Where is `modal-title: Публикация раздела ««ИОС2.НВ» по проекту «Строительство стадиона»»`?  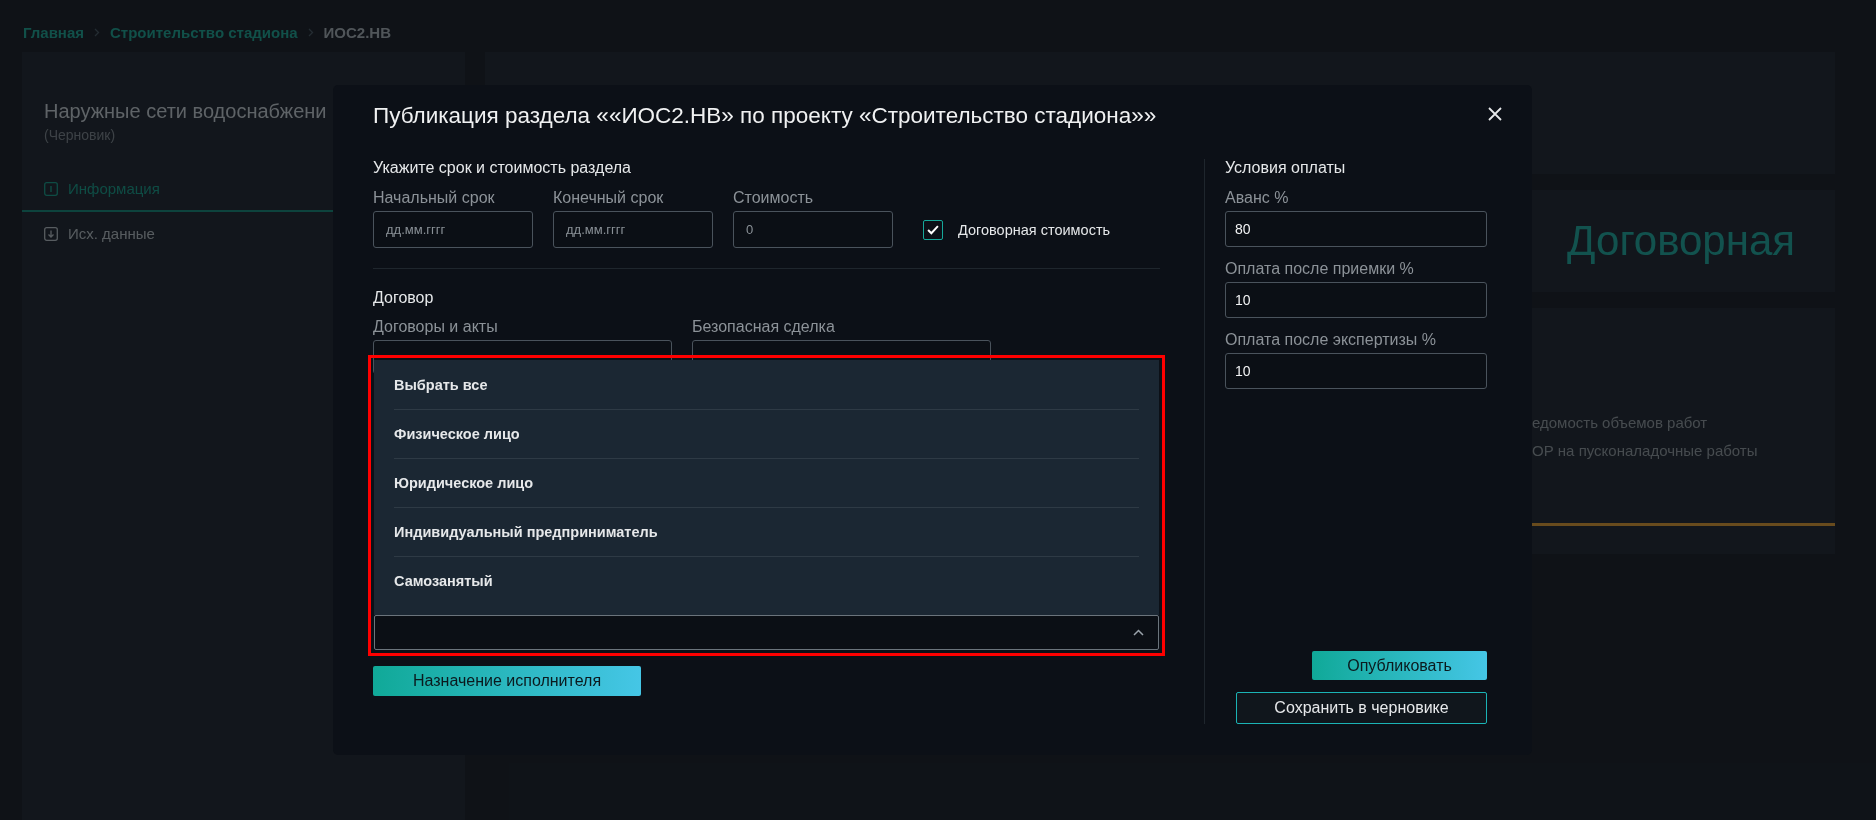
modal-title: Публикация раздела ««ИОС2.НВ» по проекту «Строительство стадиона»» is located at coordinates (765, 116).